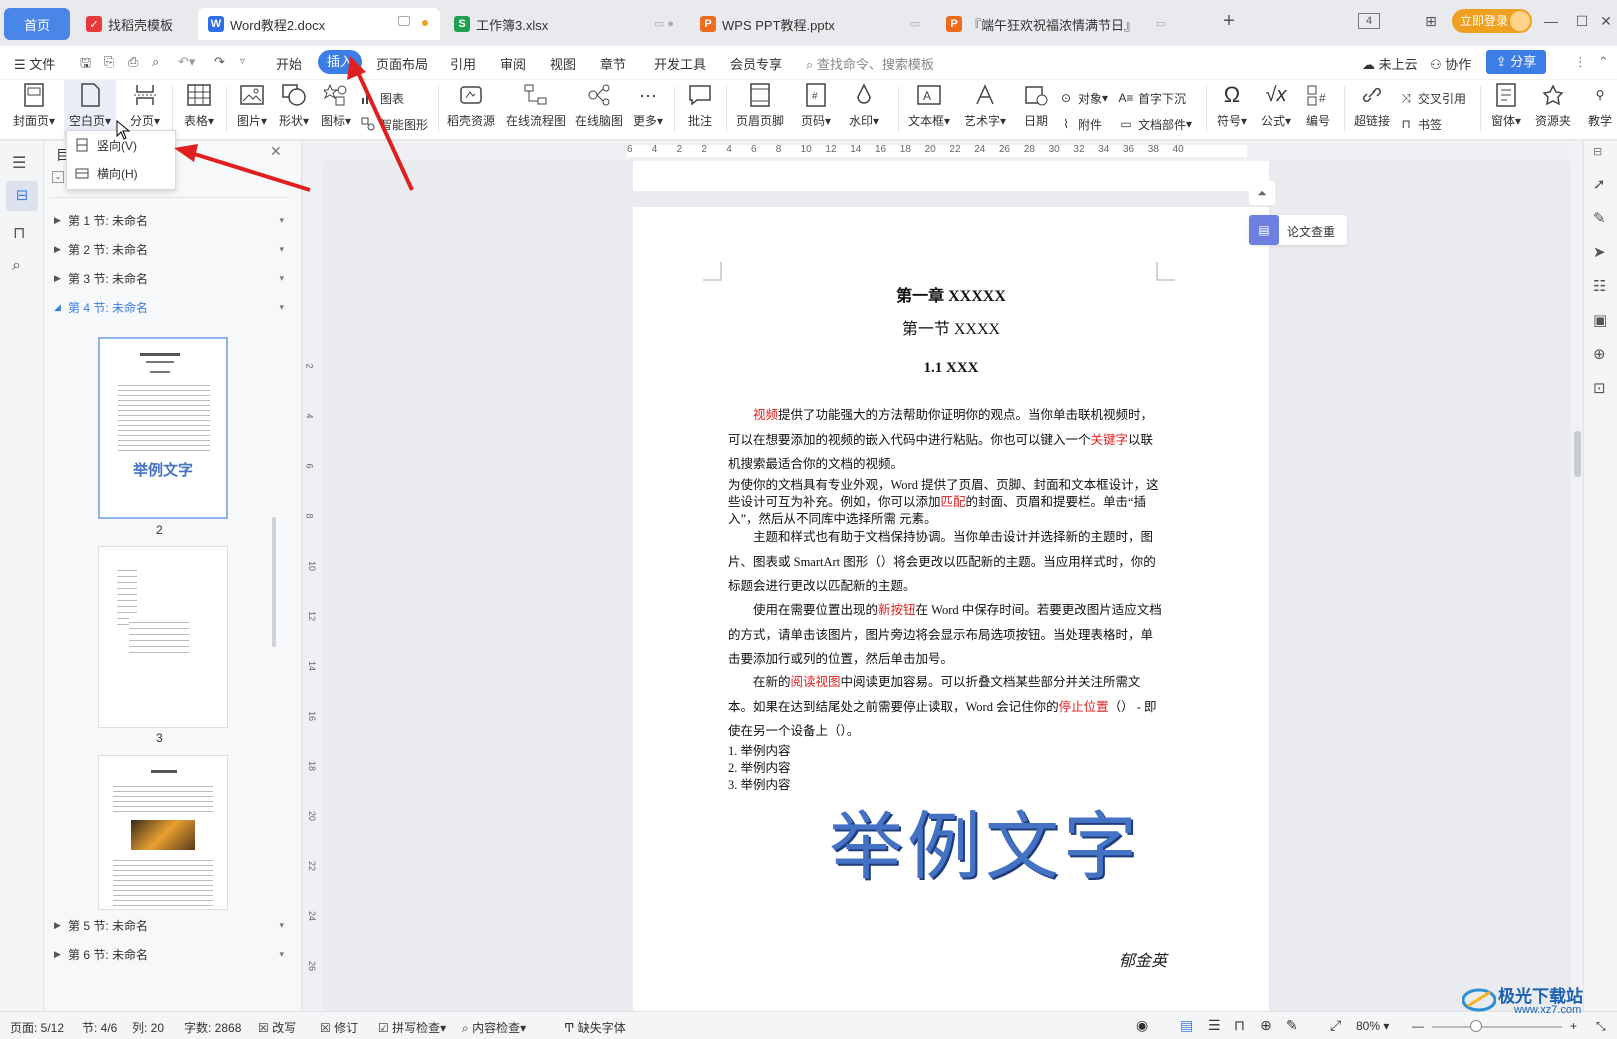  Describe the element at coordinates (870, 63) in the screenshot. I see `command-search: ⌕ 查找命令、搜索模板` at that location.